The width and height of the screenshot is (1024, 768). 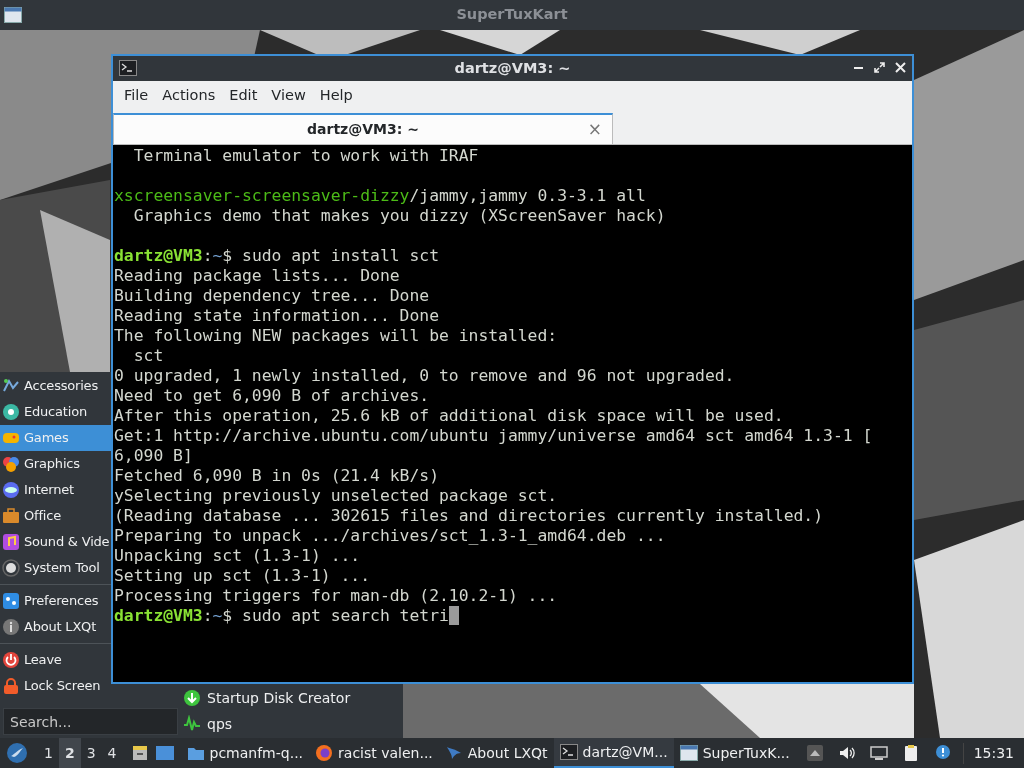 What do you see at coordinates (11, 542) in the screenshot?
I see `music-icon` at bounding box center [11, 542].